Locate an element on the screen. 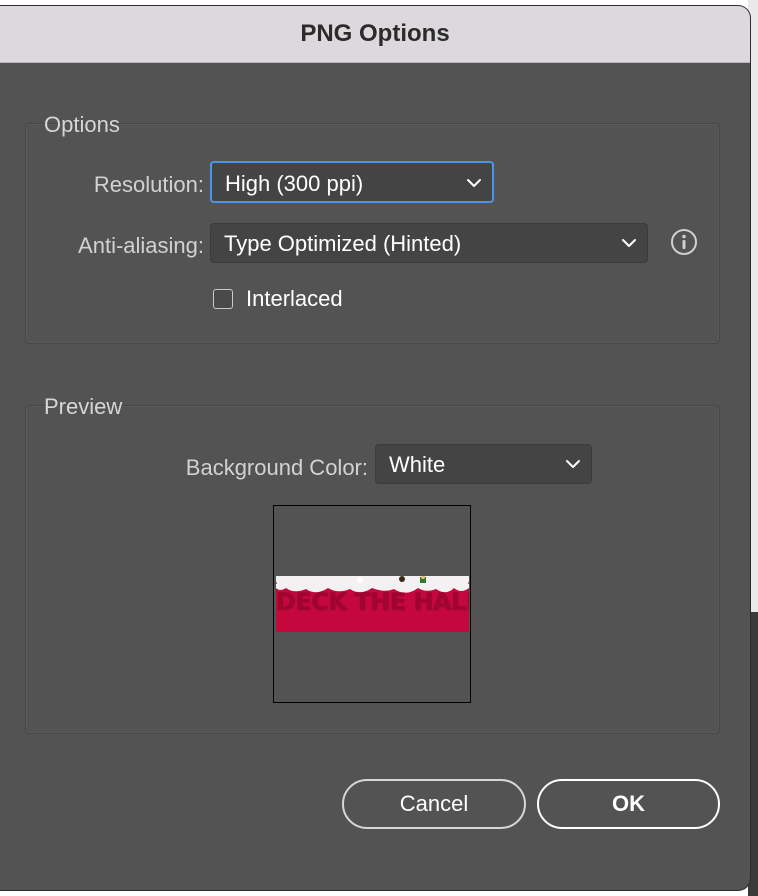  background-color-label: Background Color: is located at coordinates (276, 467).